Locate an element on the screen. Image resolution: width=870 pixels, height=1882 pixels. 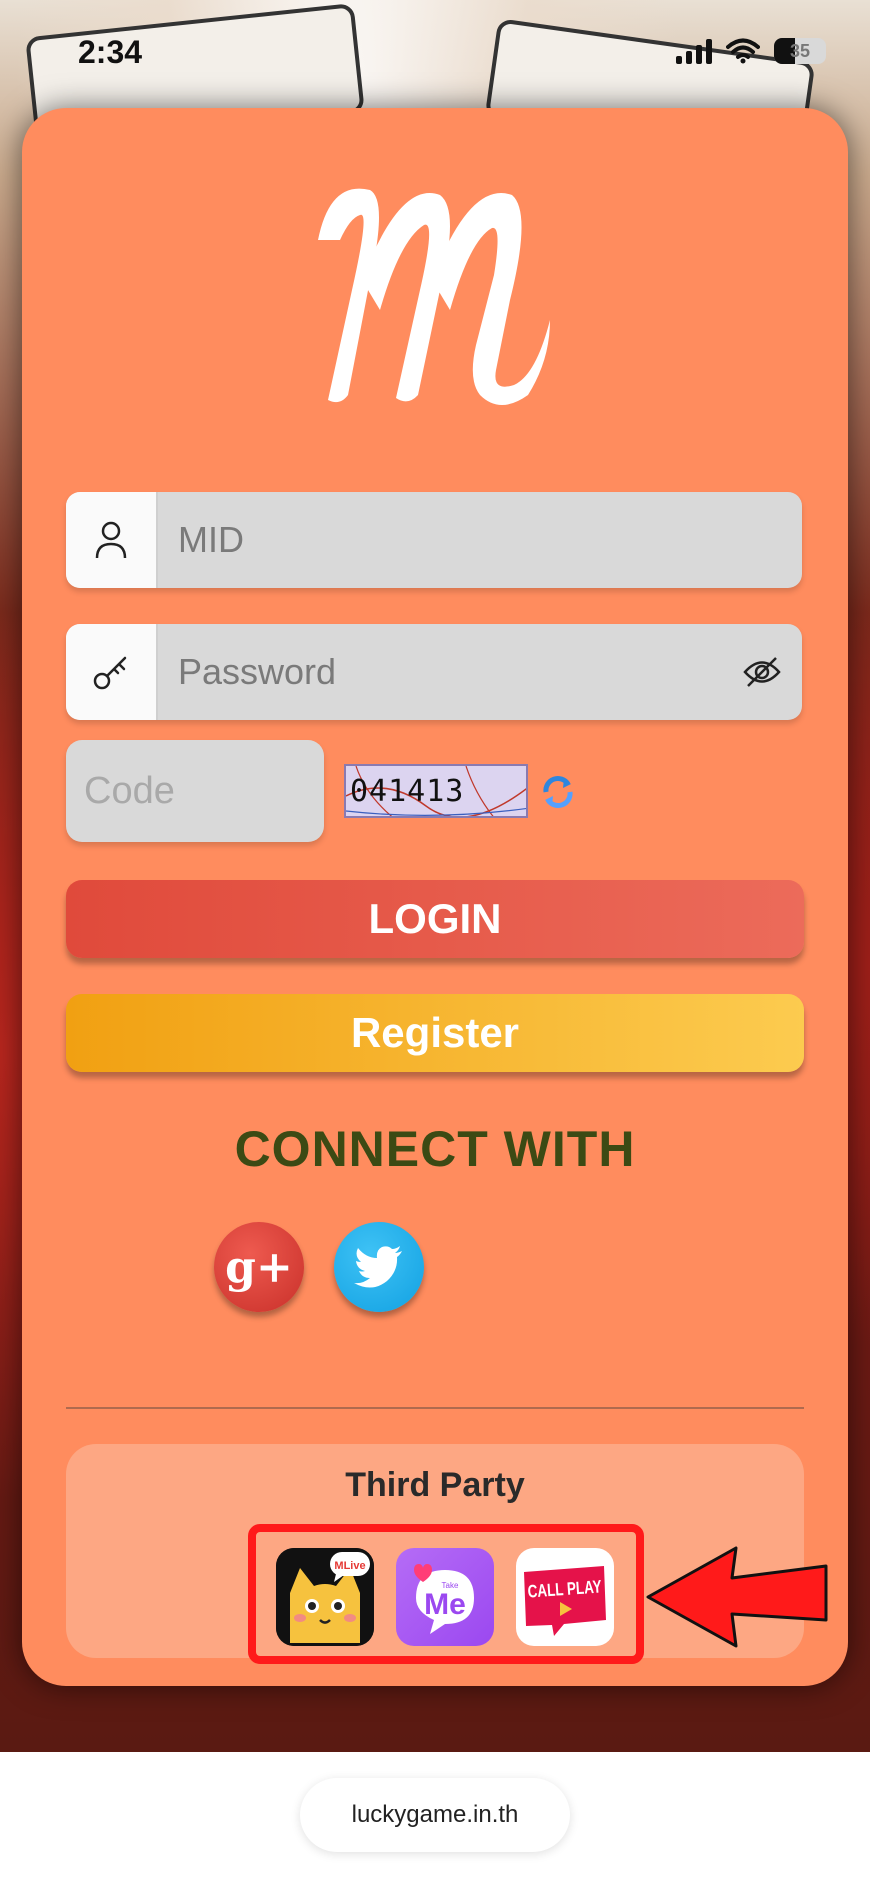
battery-level: 35 is located at coordinates (800, 50).